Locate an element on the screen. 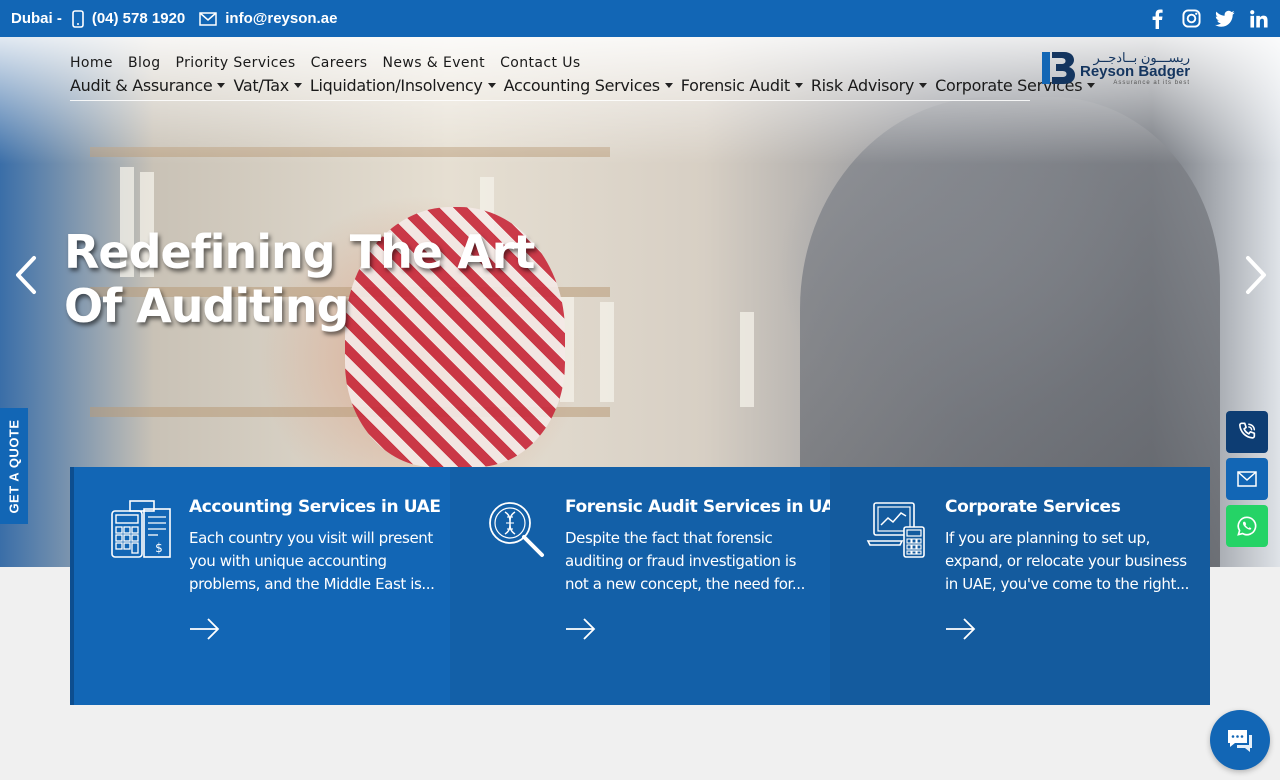  email-link: info@reyson.ae is located at coordinates (281, 18).